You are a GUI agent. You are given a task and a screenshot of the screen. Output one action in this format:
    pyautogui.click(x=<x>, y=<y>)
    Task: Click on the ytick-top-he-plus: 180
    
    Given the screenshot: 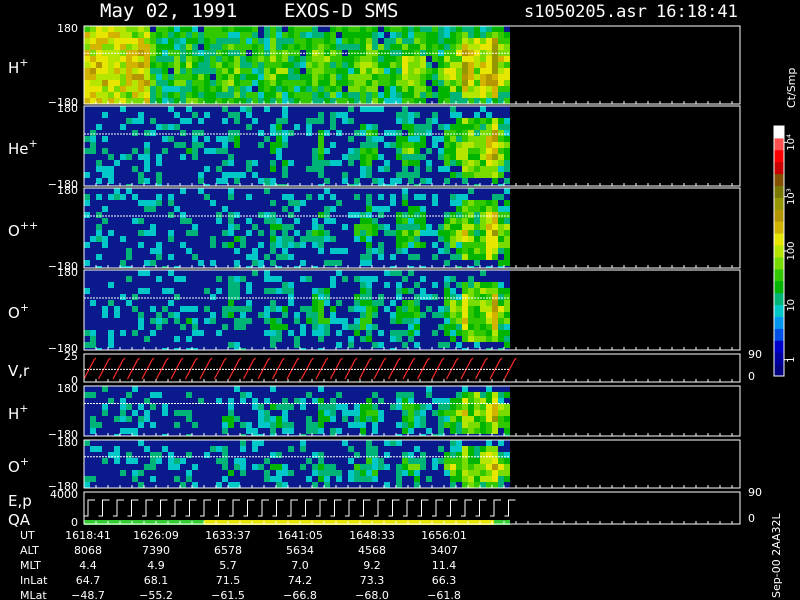 What is the action you would take?
    pyautogui.click(x=67, y=108)
    